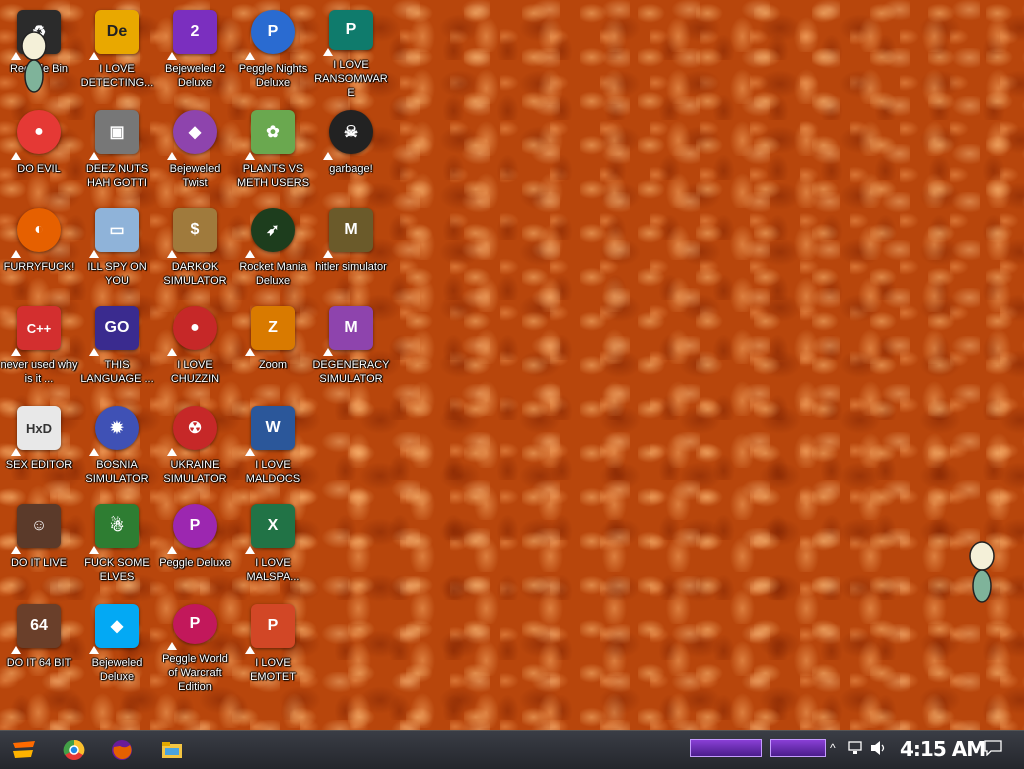 Image resolution: width=1024 pixels, height=769 pixels. I want to click on medal-icon: M, so click(348, 233).